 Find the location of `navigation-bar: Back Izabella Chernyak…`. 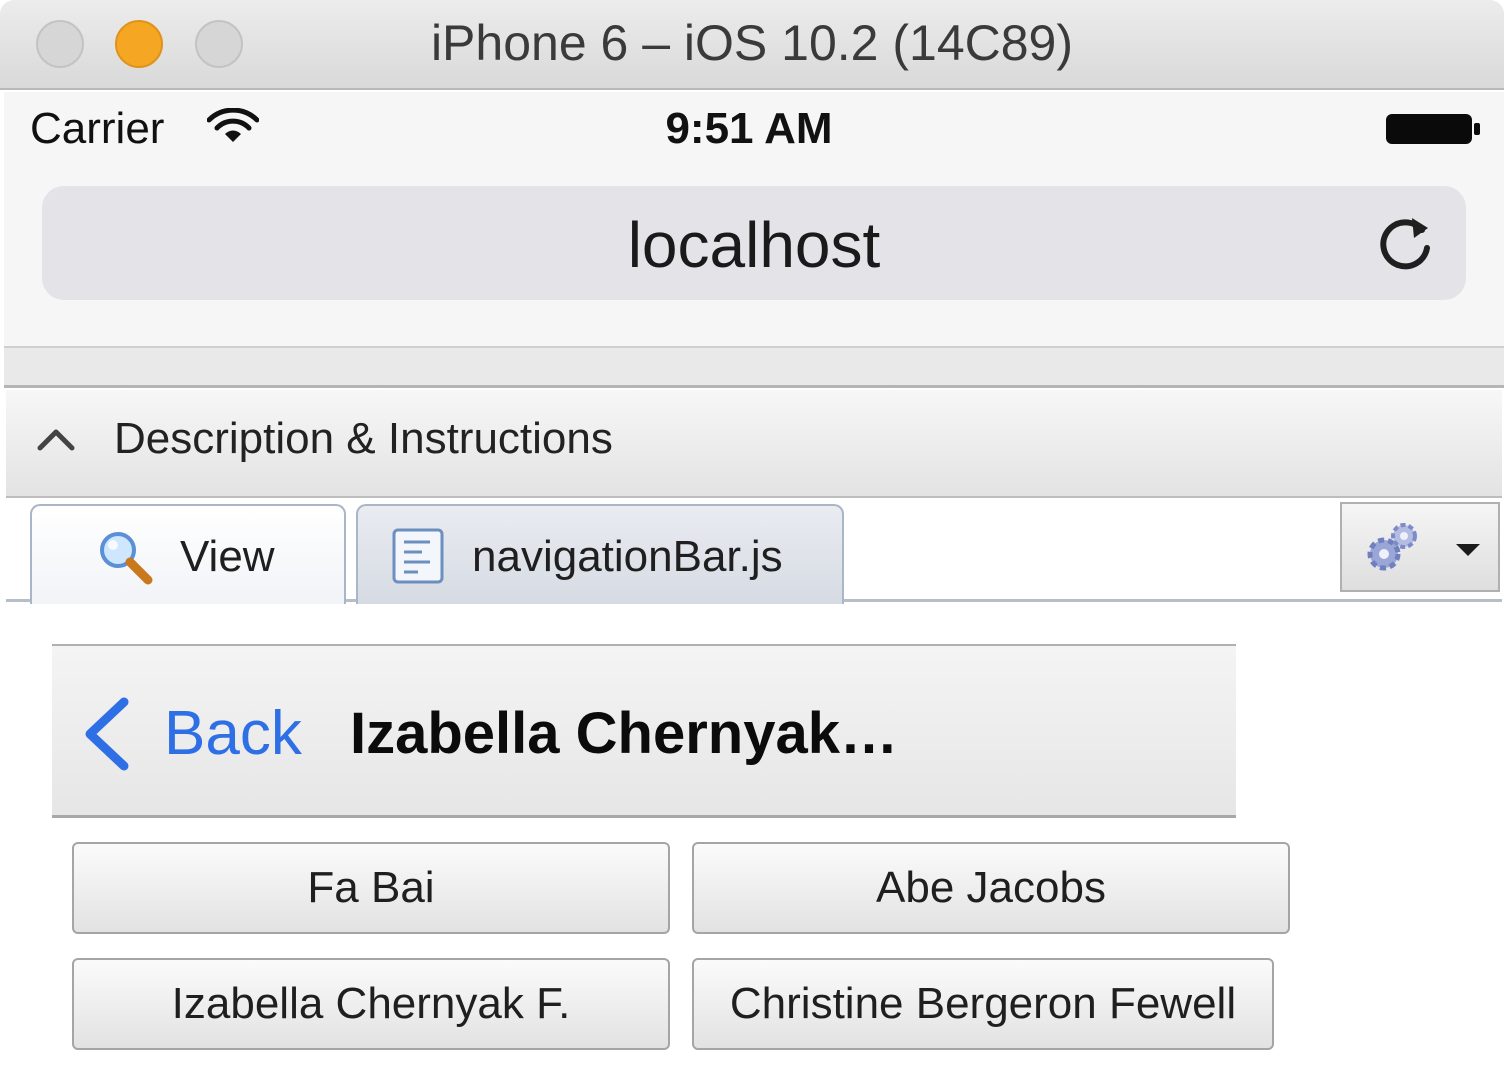

navigation-bar: Back Izabella Chernyak… is located at coordinates (644, 731).